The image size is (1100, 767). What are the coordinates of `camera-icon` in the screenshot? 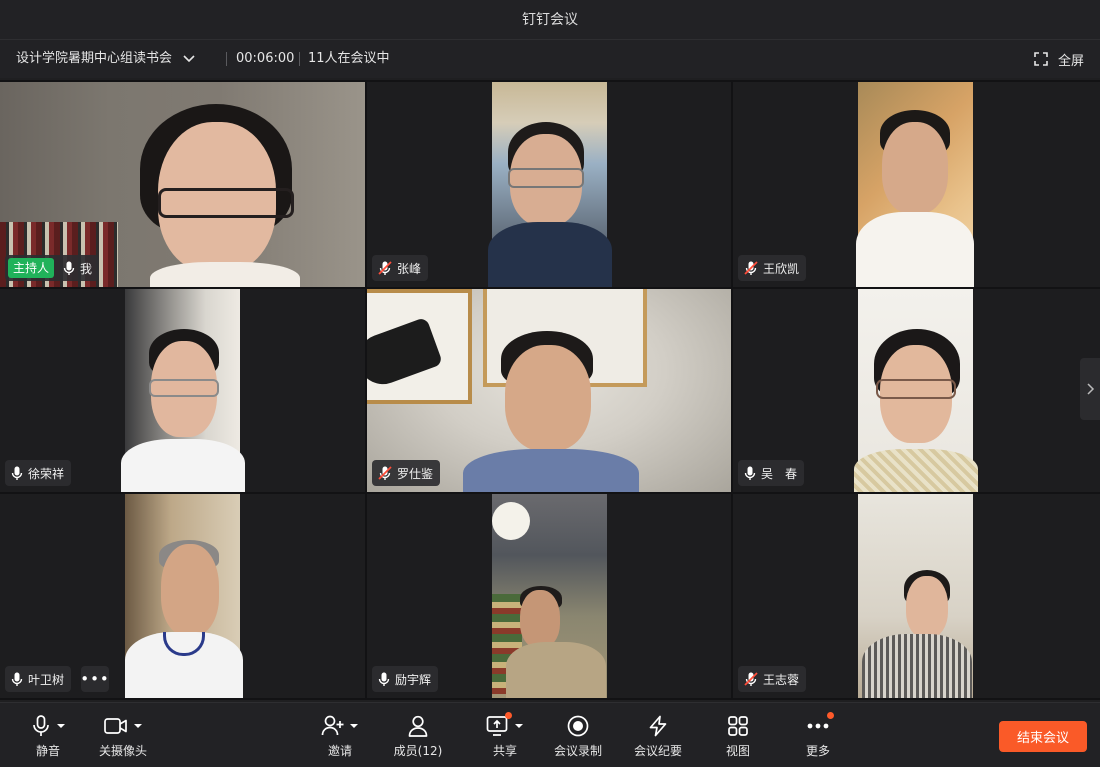 It's located at (115, 726).